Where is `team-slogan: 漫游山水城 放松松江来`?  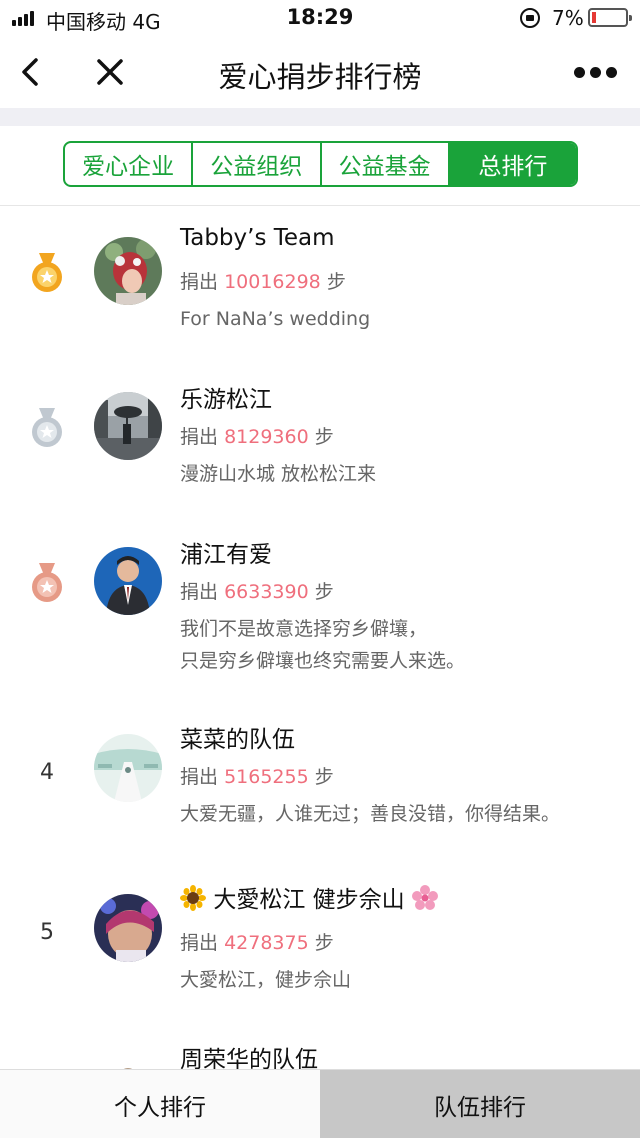
team-slogan: 漫游山水城 放松松江来 is located at coordinates (278, 474).